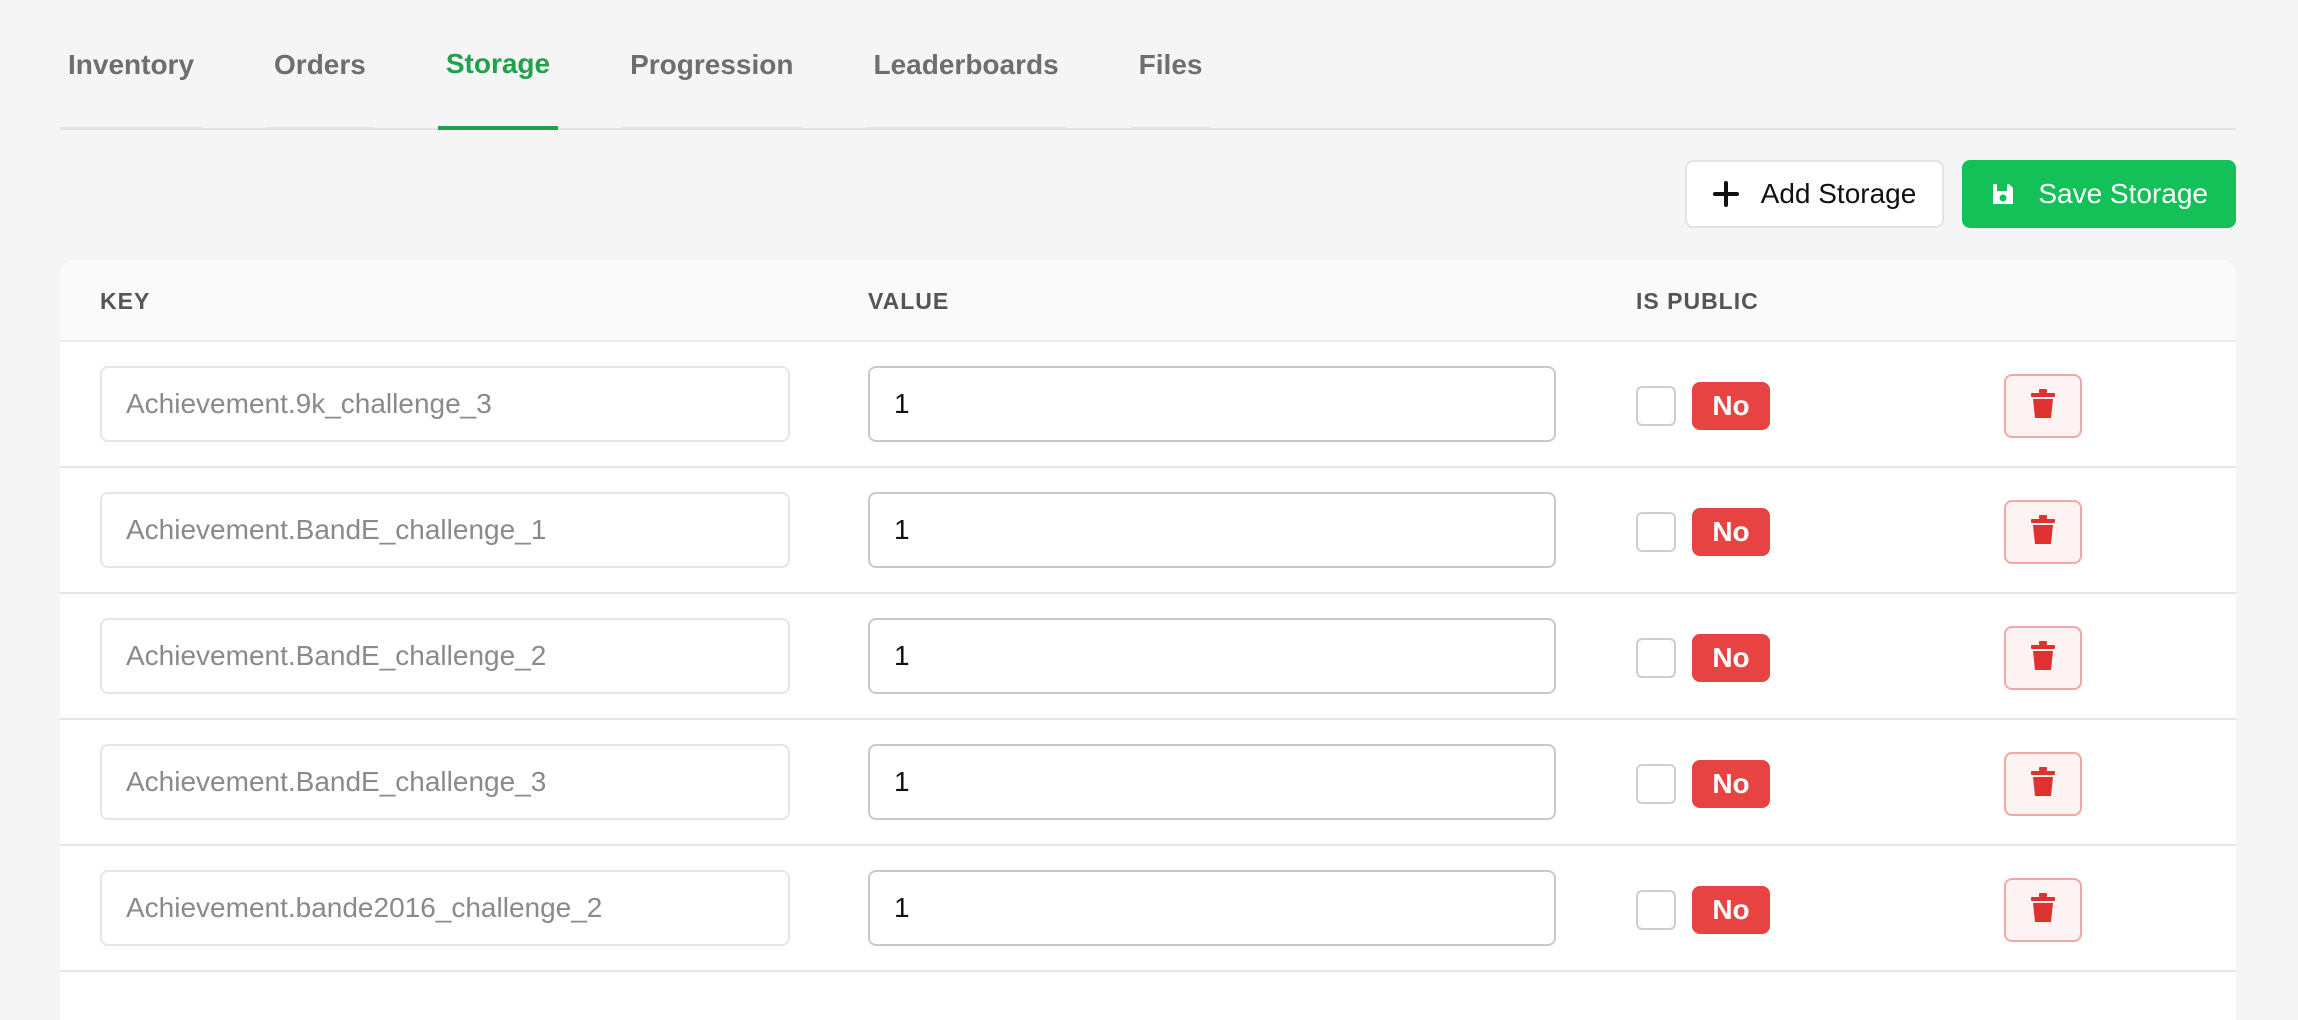  I want to click on floppy-disk-icon, so click(2003, 194).